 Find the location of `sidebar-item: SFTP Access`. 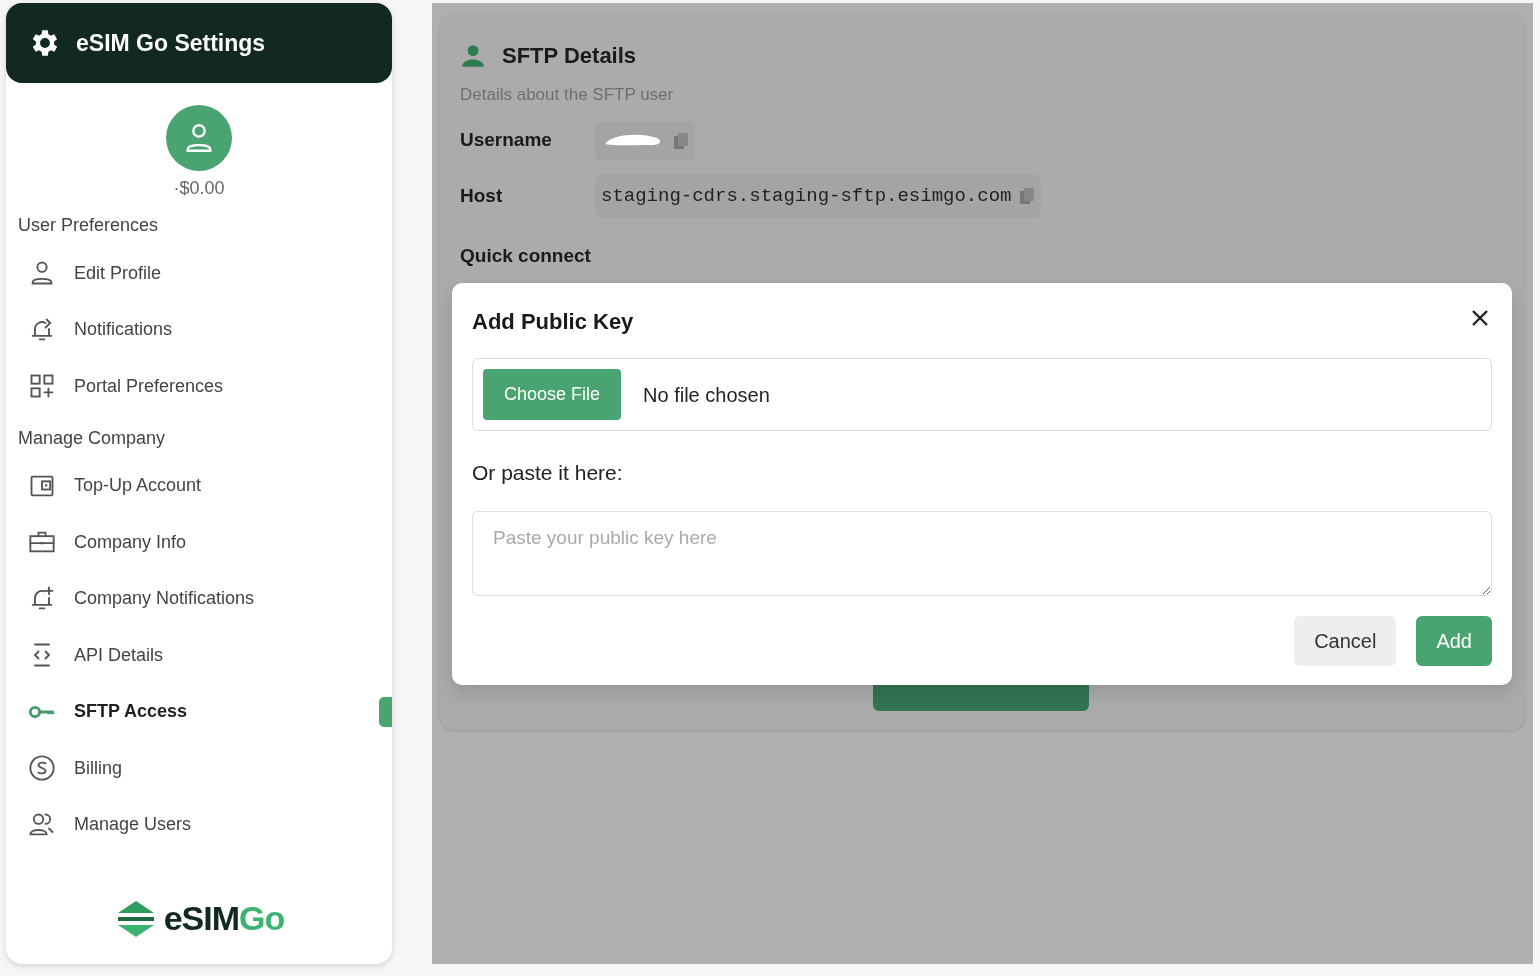

sidebar-item: SFTP Access is located at coordinates (199, 711).